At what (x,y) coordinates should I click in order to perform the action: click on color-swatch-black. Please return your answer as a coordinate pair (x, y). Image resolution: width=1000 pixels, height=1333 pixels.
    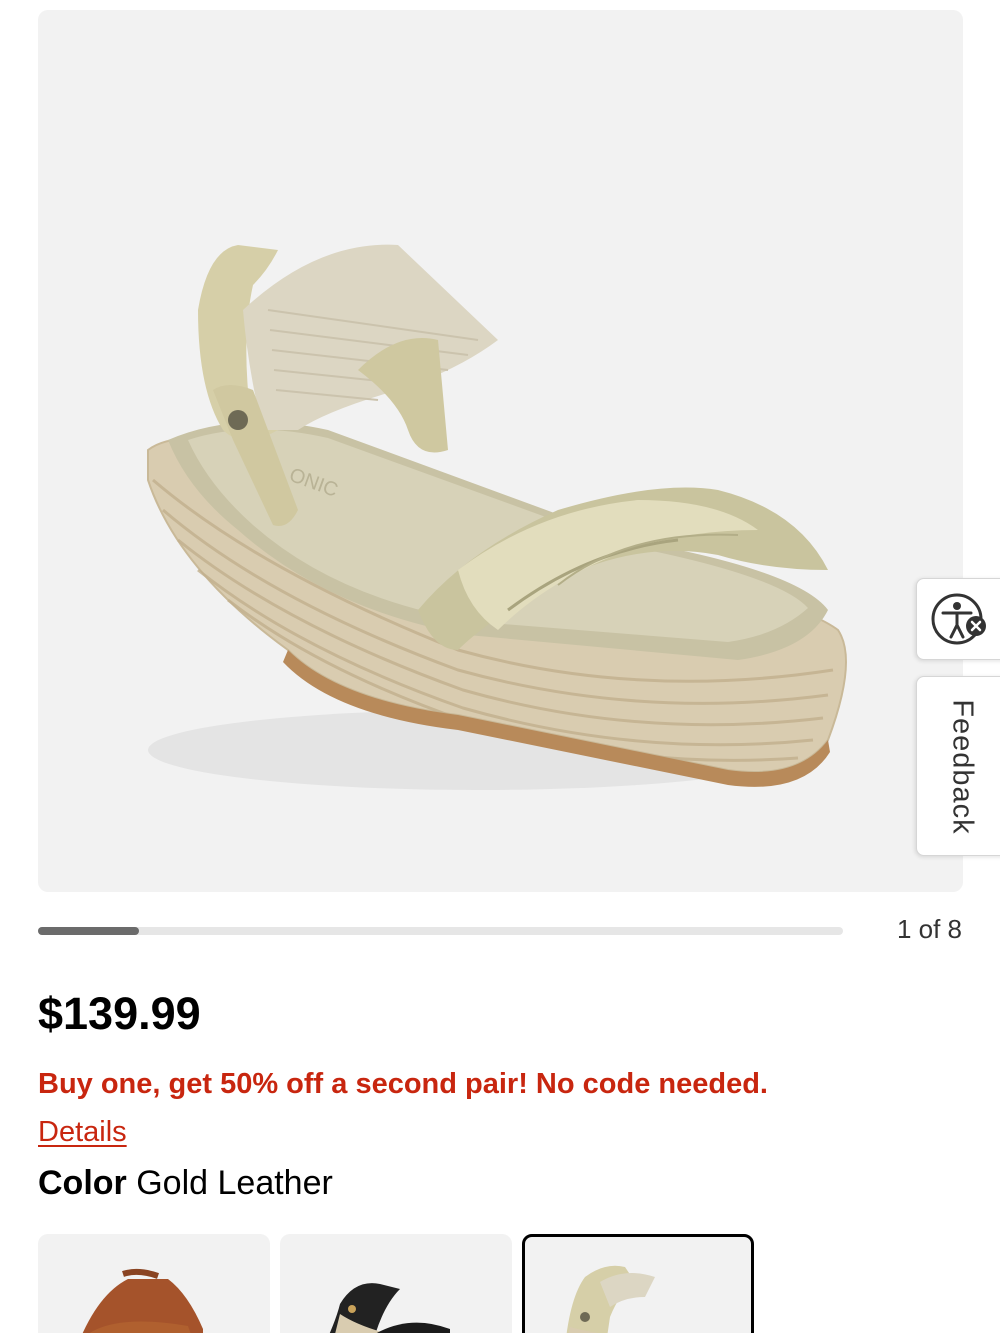
    Looking at the image, I should click on (396, 1283).